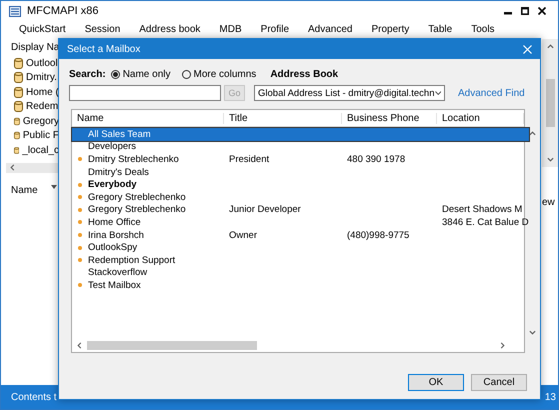 The height and width of the screenshot is (410, 559). What do you see at coordinates (114, 222) in the screenshot?
I see `table-cell: Home Office` at bounding box center [114, 222].